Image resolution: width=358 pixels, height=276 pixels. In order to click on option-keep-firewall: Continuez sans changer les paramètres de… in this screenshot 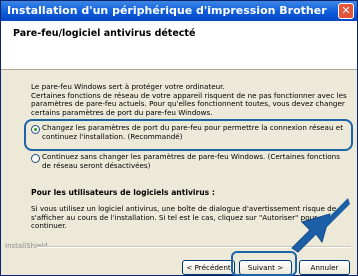, I will do `click(189, 162)`.